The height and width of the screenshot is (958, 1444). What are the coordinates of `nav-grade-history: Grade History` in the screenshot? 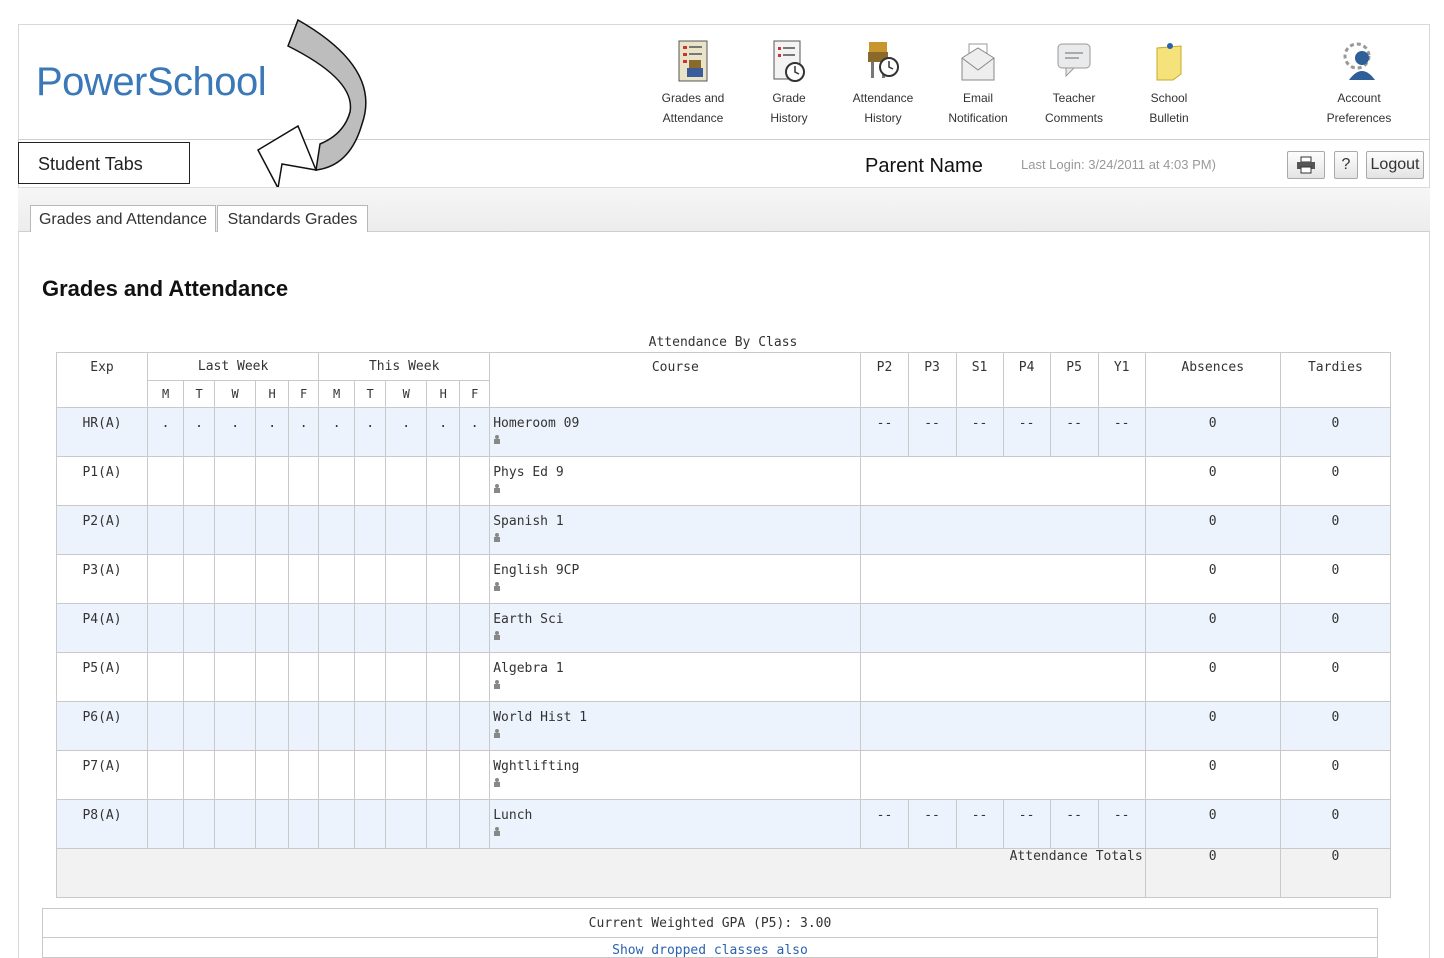 It's located at (789, 84).